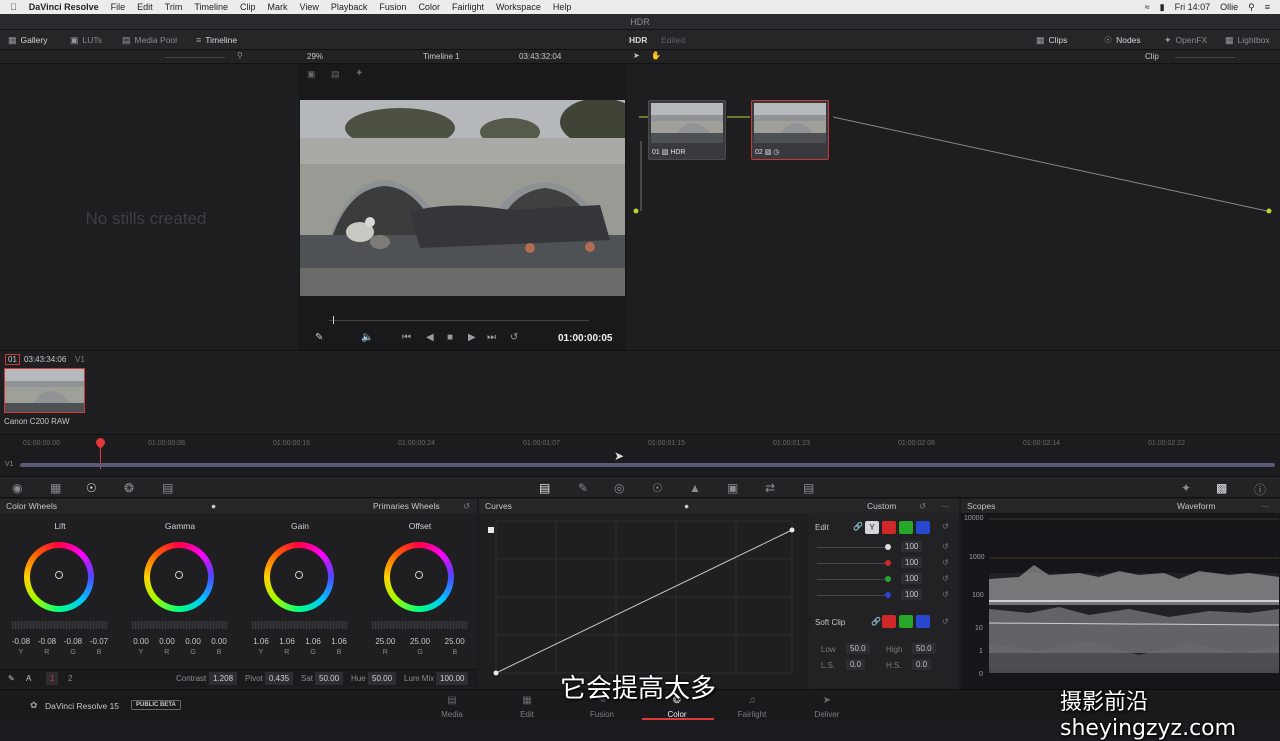  Describe the element at coordinates (452, 678) in the screenshot. I see `lummix-value: 100.00` at that location.